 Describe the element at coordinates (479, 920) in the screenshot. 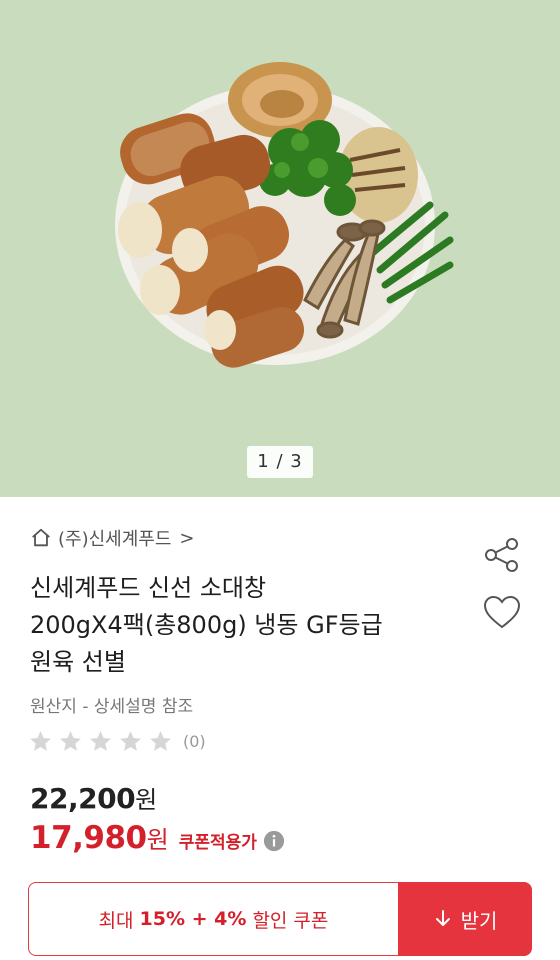

I see `receive-button-label: 받기` at that location.